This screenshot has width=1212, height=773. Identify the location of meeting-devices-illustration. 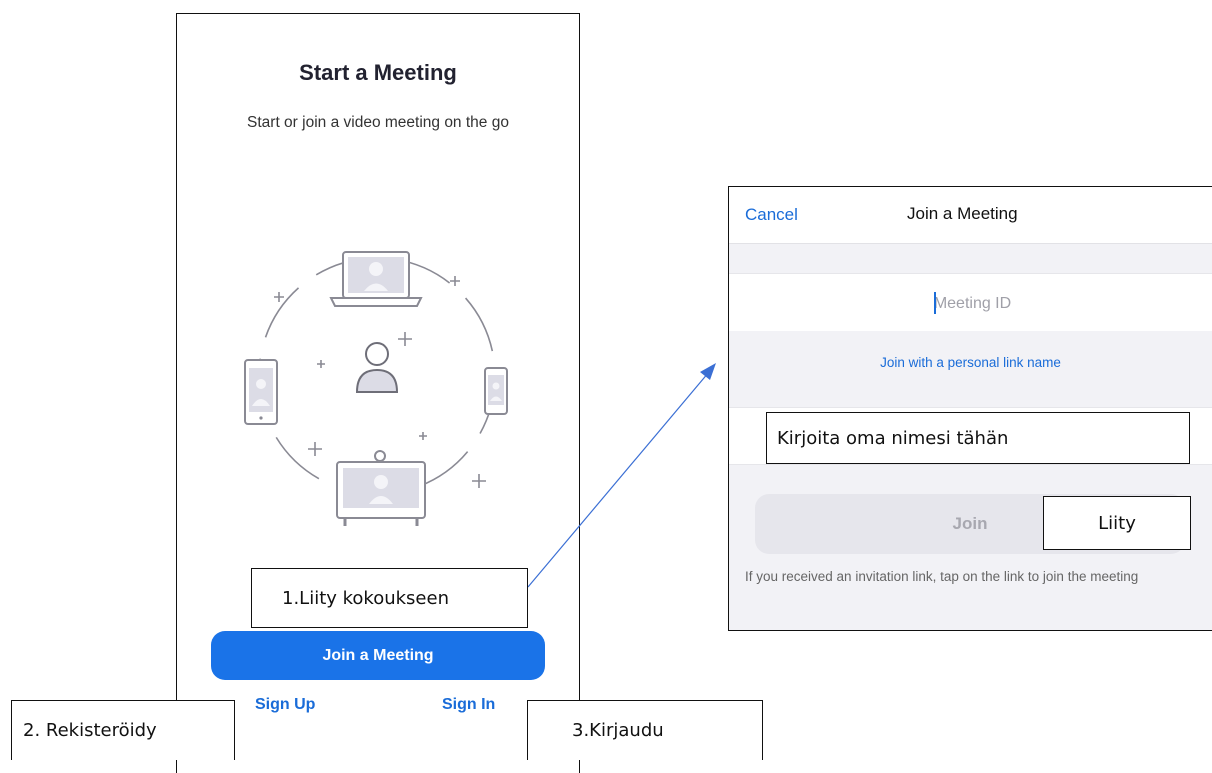
(376, 388).